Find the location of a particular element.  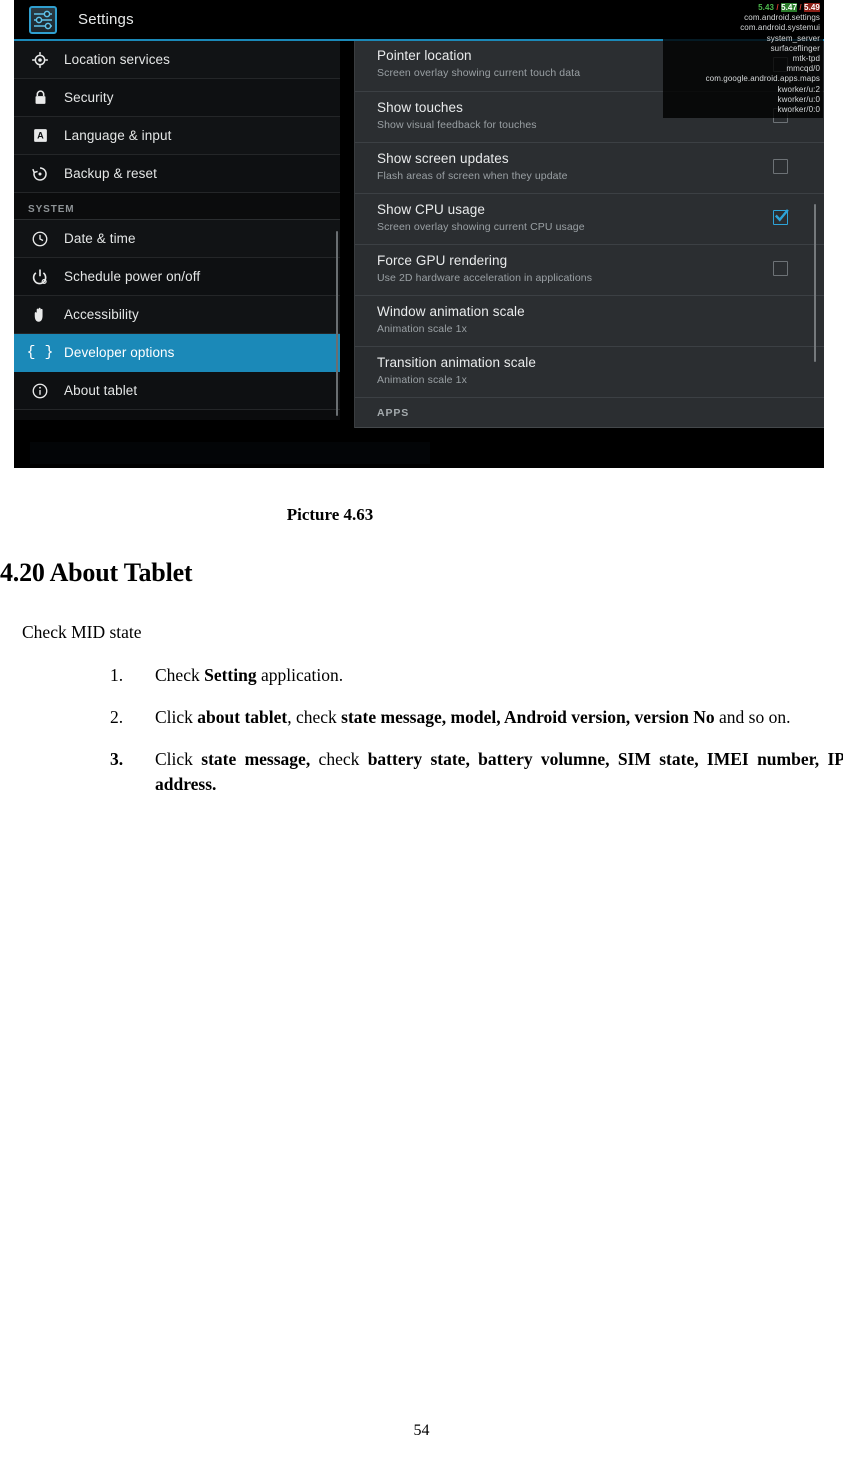

tablet-navigation-bar is located at coordinates (419, 454).